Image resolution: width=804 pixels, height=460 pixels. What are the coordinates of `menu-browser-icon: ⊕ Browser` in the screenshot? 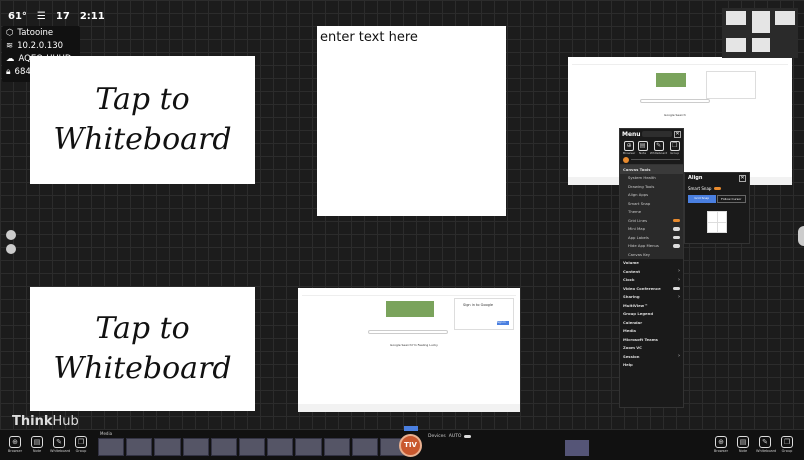 It's located at (629, 148).